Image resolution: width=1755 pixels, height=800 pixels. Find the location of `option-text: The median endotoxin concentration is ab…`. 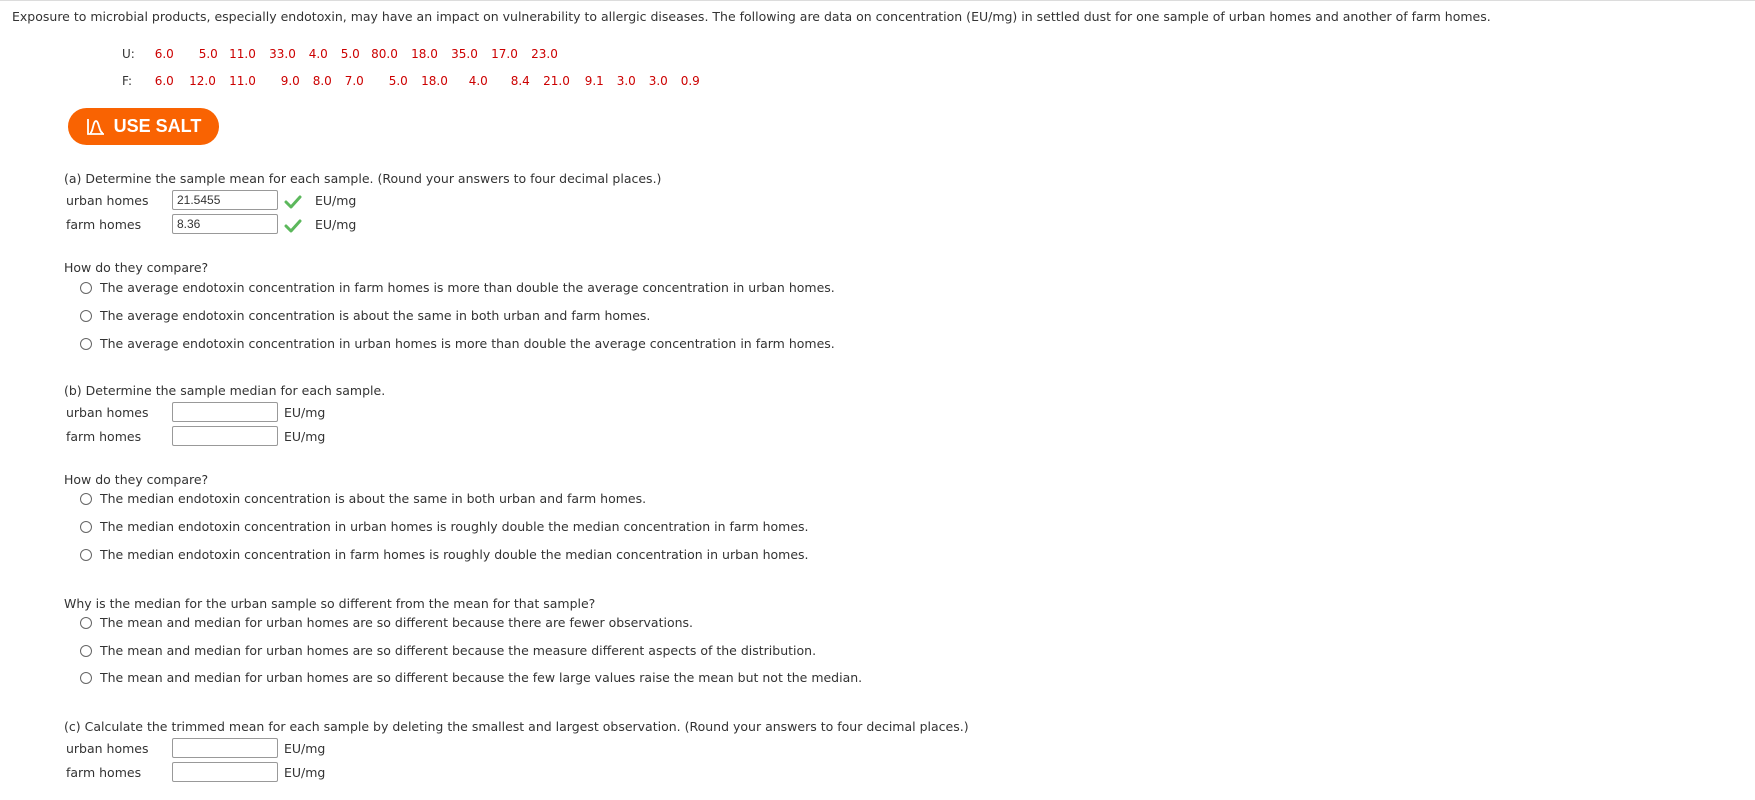

option-text: The median endotoxin concentration is ab… is located at coordinates (373, 498).